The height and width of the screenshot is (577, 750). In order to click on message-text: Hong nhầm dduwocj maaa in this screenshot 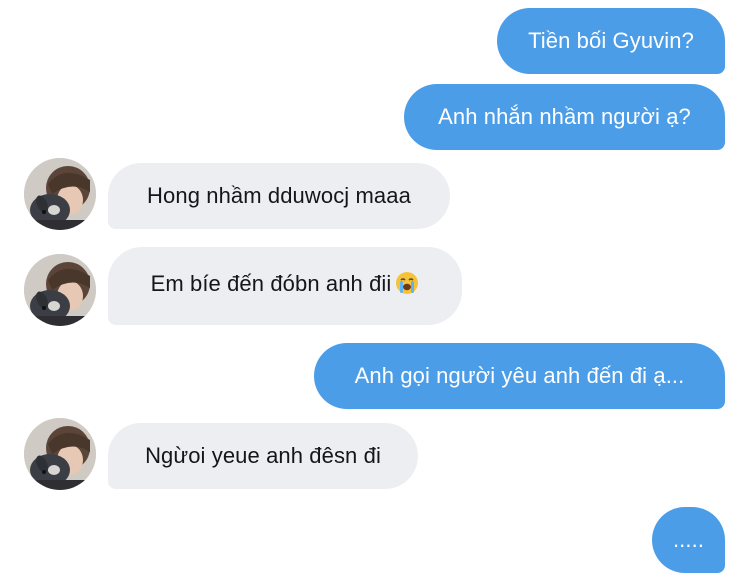, I will do `click(279, 195)`.